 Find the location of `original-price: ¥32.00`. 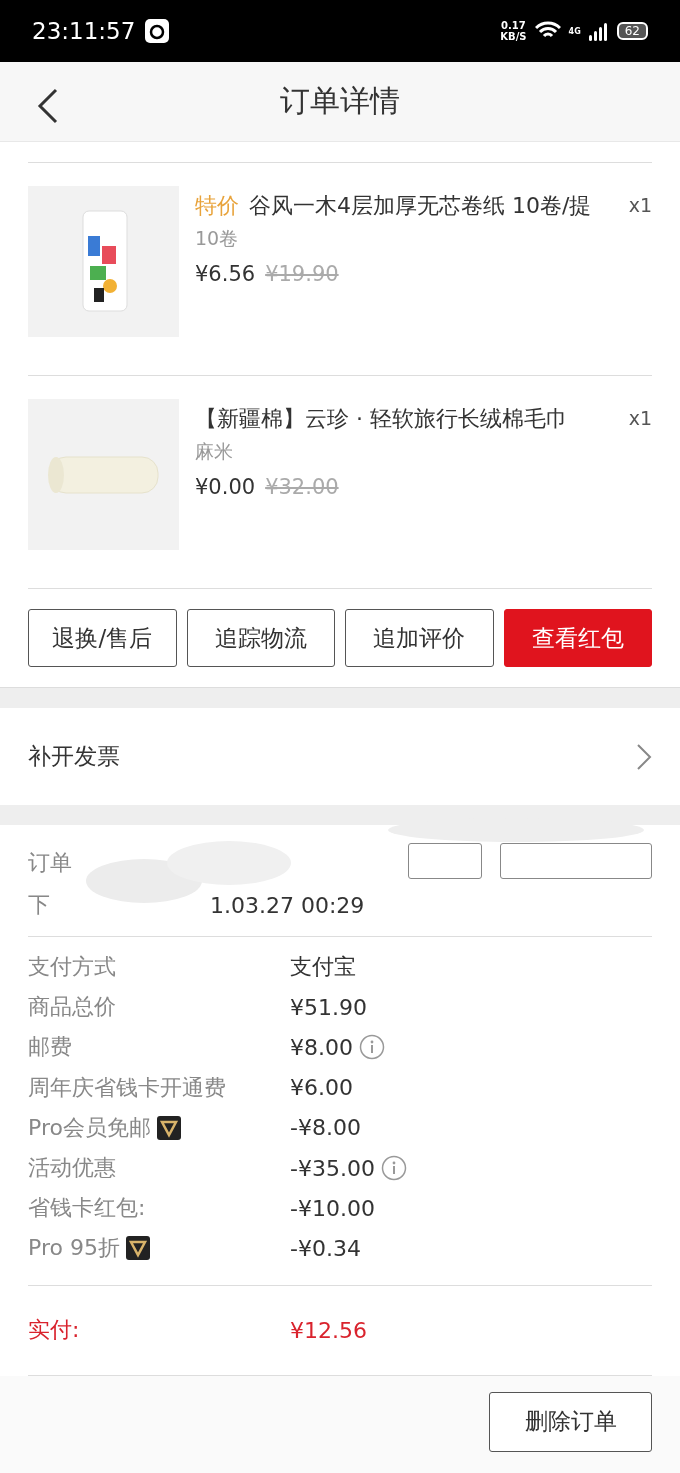

original-price: ¥32.00 is located at coordinates (302, 487).